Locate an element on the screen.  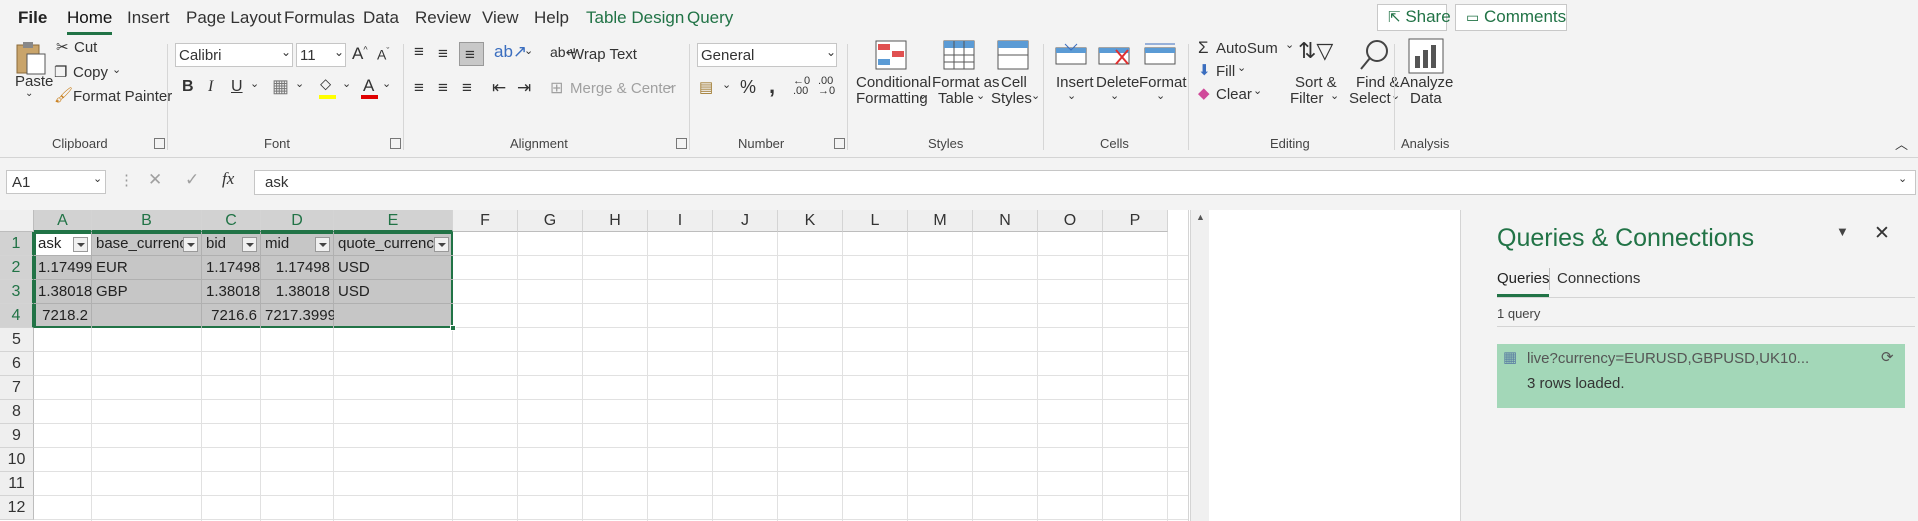
column-header-c: C is located at coordinates (231, 221).